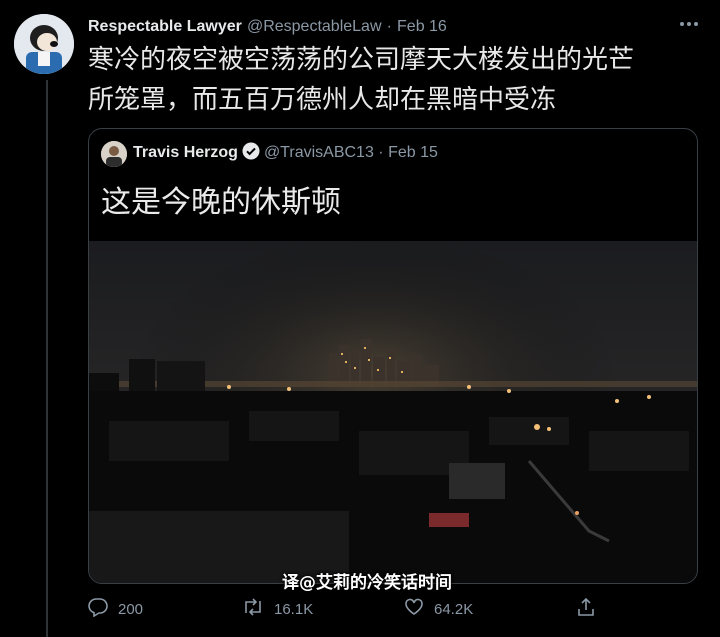  I want to click on reply-count: 200, so click(131, 609).